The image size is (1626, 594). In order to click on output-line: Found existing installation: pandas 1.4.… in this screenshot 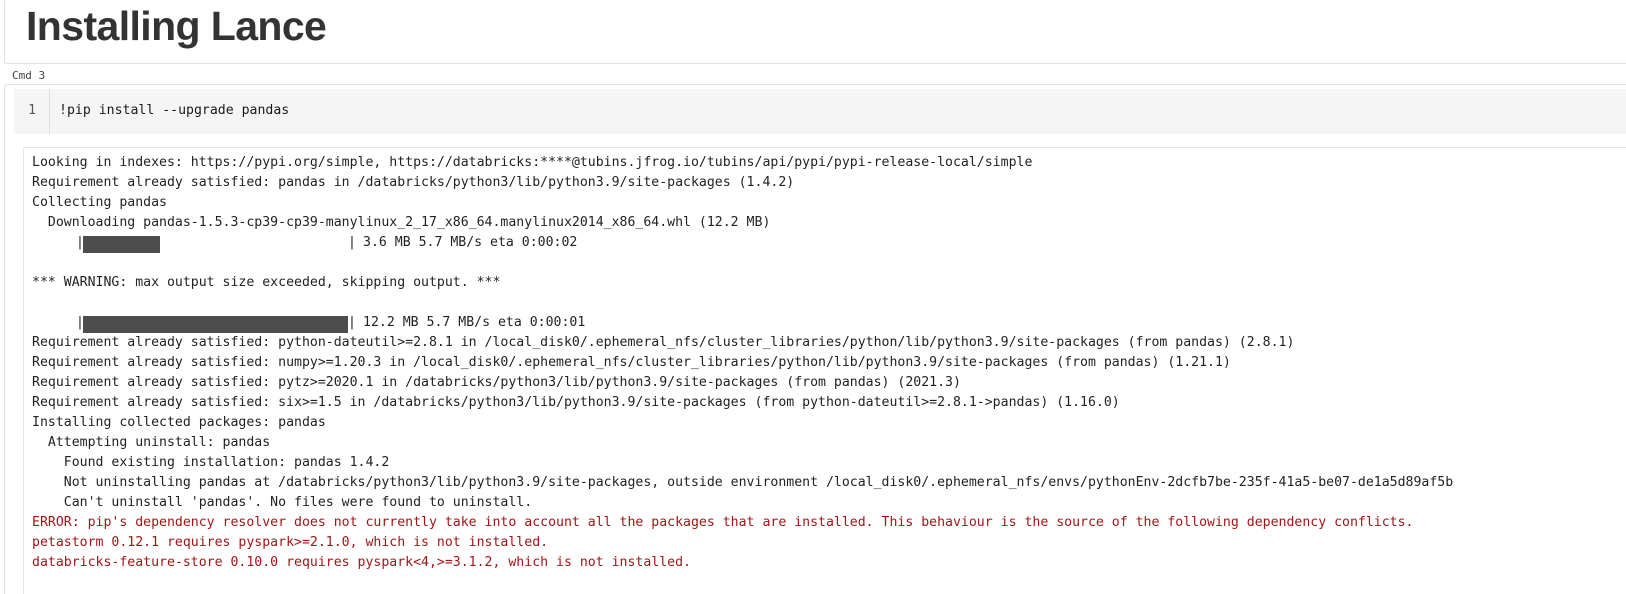, I will do `click(211, 462)`.